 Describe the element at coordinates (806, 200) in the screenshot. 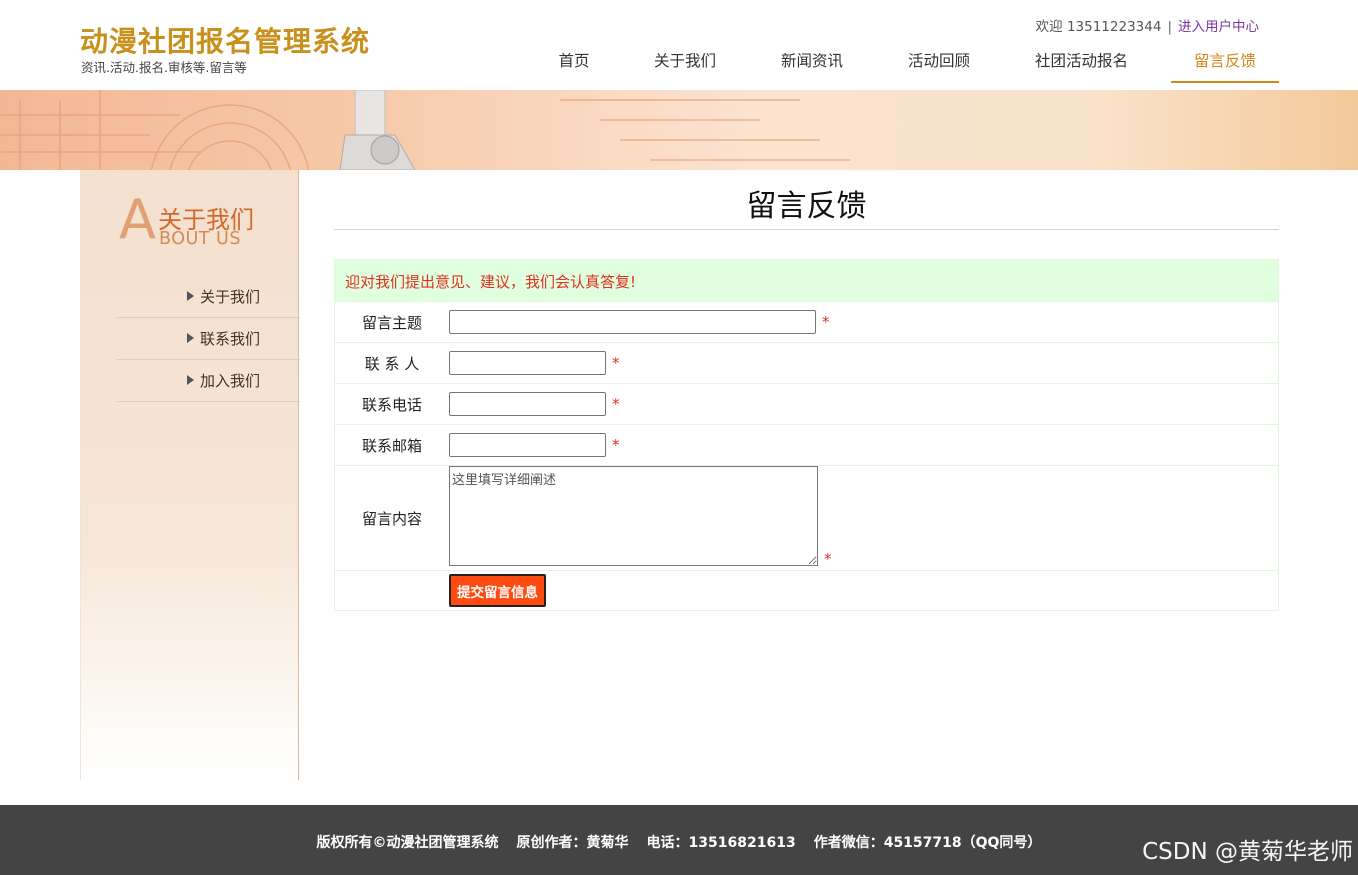

I see `page-title: 留言反馈` at that location.